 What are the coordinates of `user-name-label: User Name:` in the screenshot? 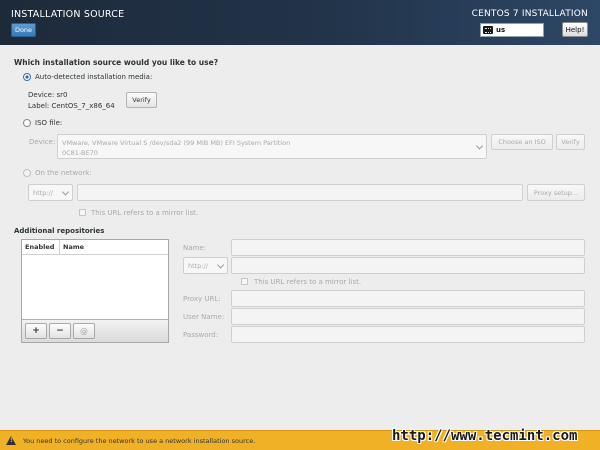 It's located at (204, 317).